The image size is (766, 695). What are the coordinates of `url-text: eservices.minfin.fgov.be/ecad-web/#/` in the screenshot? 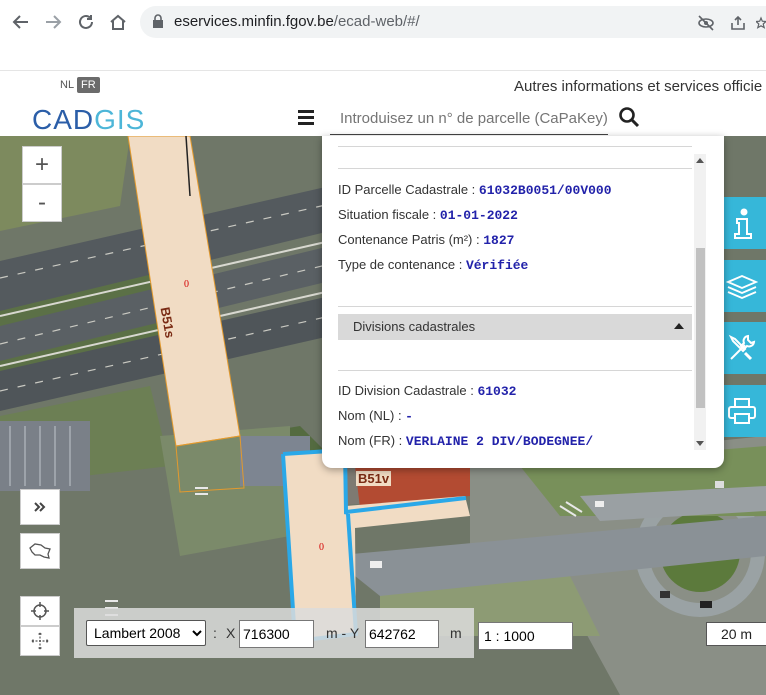 It's located at (297, 21).